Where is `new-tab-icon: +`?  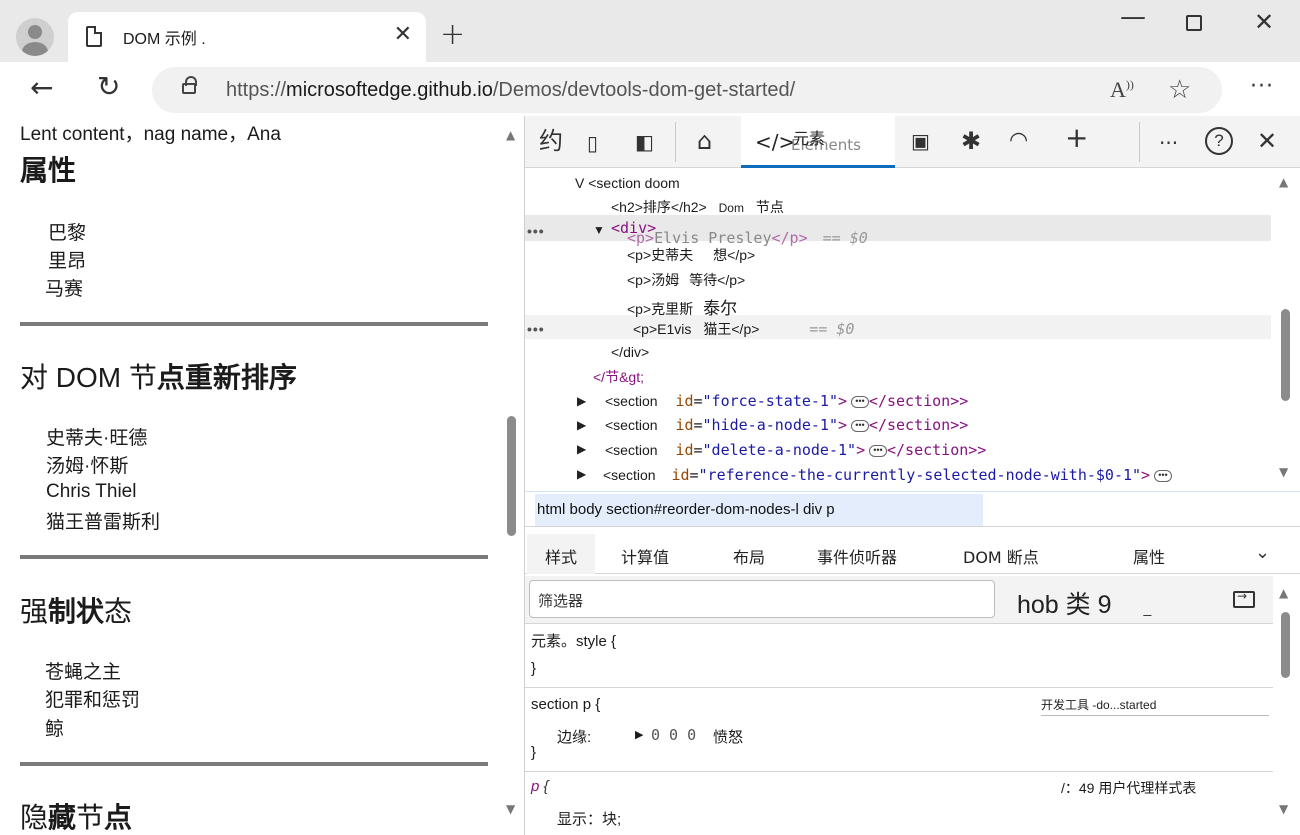
new-tab-icon: + is located at coordinates (452, 35).